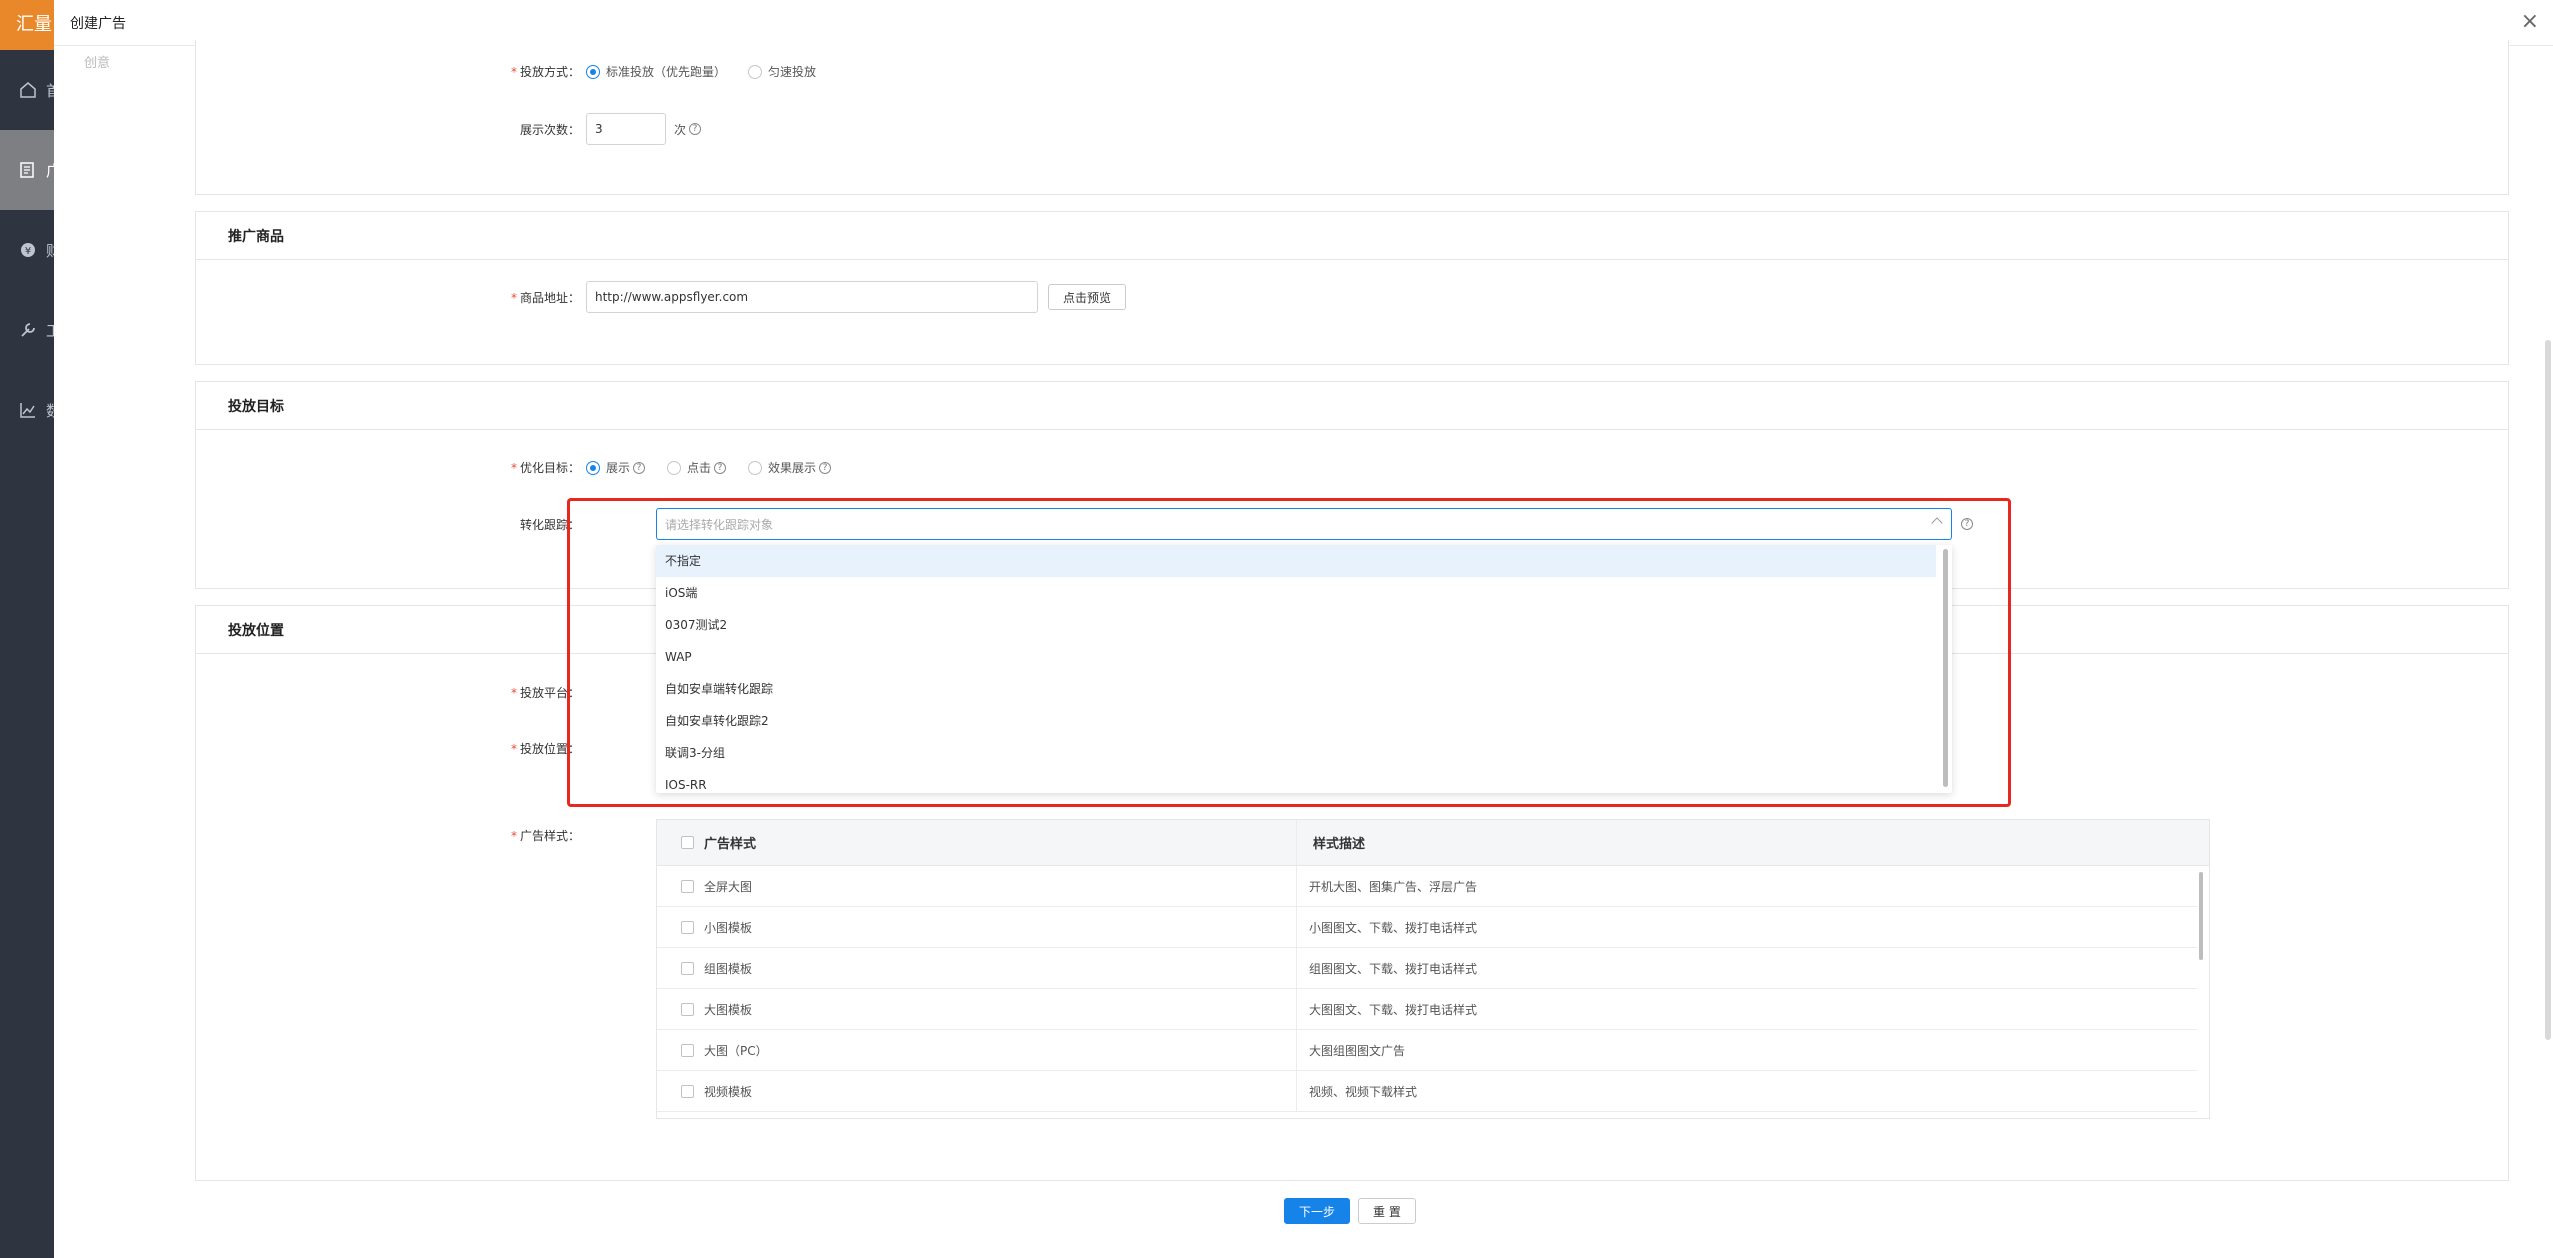 Image resolution: width=2553 pixels, height=1258 pixels. I want to click on table-row: 大图（PC） 大图组图图文广告, so click(1427, 1050).